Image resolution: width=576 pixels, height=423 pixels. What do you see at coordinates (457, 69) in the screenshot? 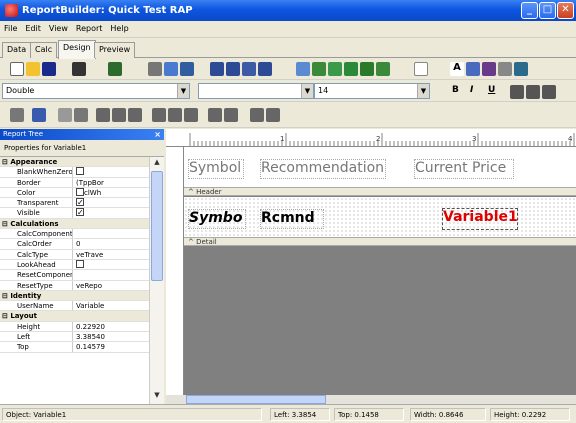
I see `text-icon: A` at bounding box center [457, 69].